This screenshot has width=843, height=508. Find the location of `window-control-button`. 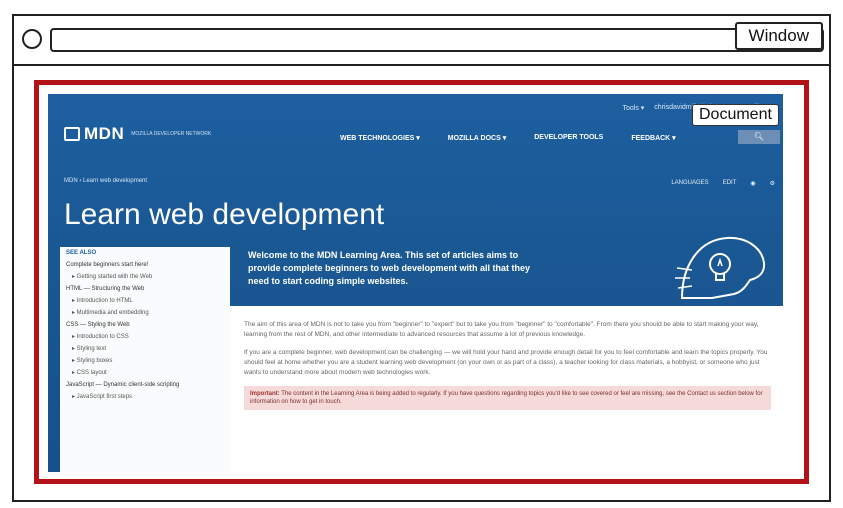

window-control-button is located at coordinates (32, 39).